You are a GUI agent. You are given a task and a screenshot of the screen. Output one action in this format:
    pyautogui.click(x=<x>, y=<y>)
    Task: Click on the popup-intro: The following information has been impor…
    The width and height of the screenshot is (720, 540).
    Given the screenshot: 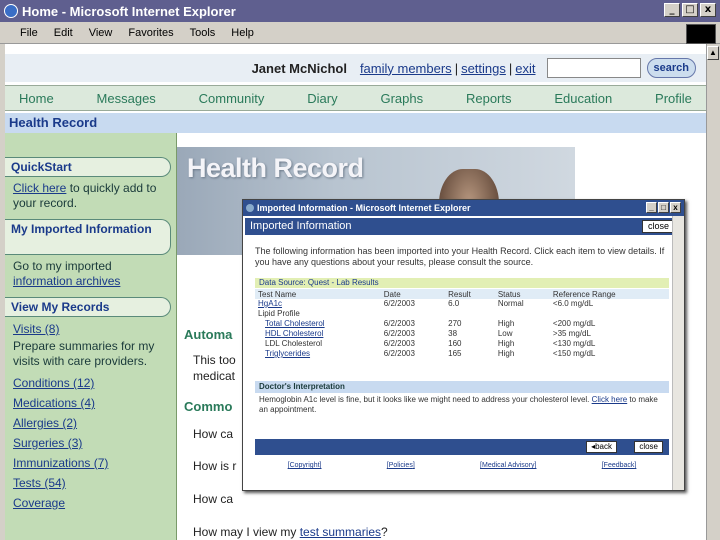 What is the action you would take?
    pyautogui.click(x=460, y=256)
    